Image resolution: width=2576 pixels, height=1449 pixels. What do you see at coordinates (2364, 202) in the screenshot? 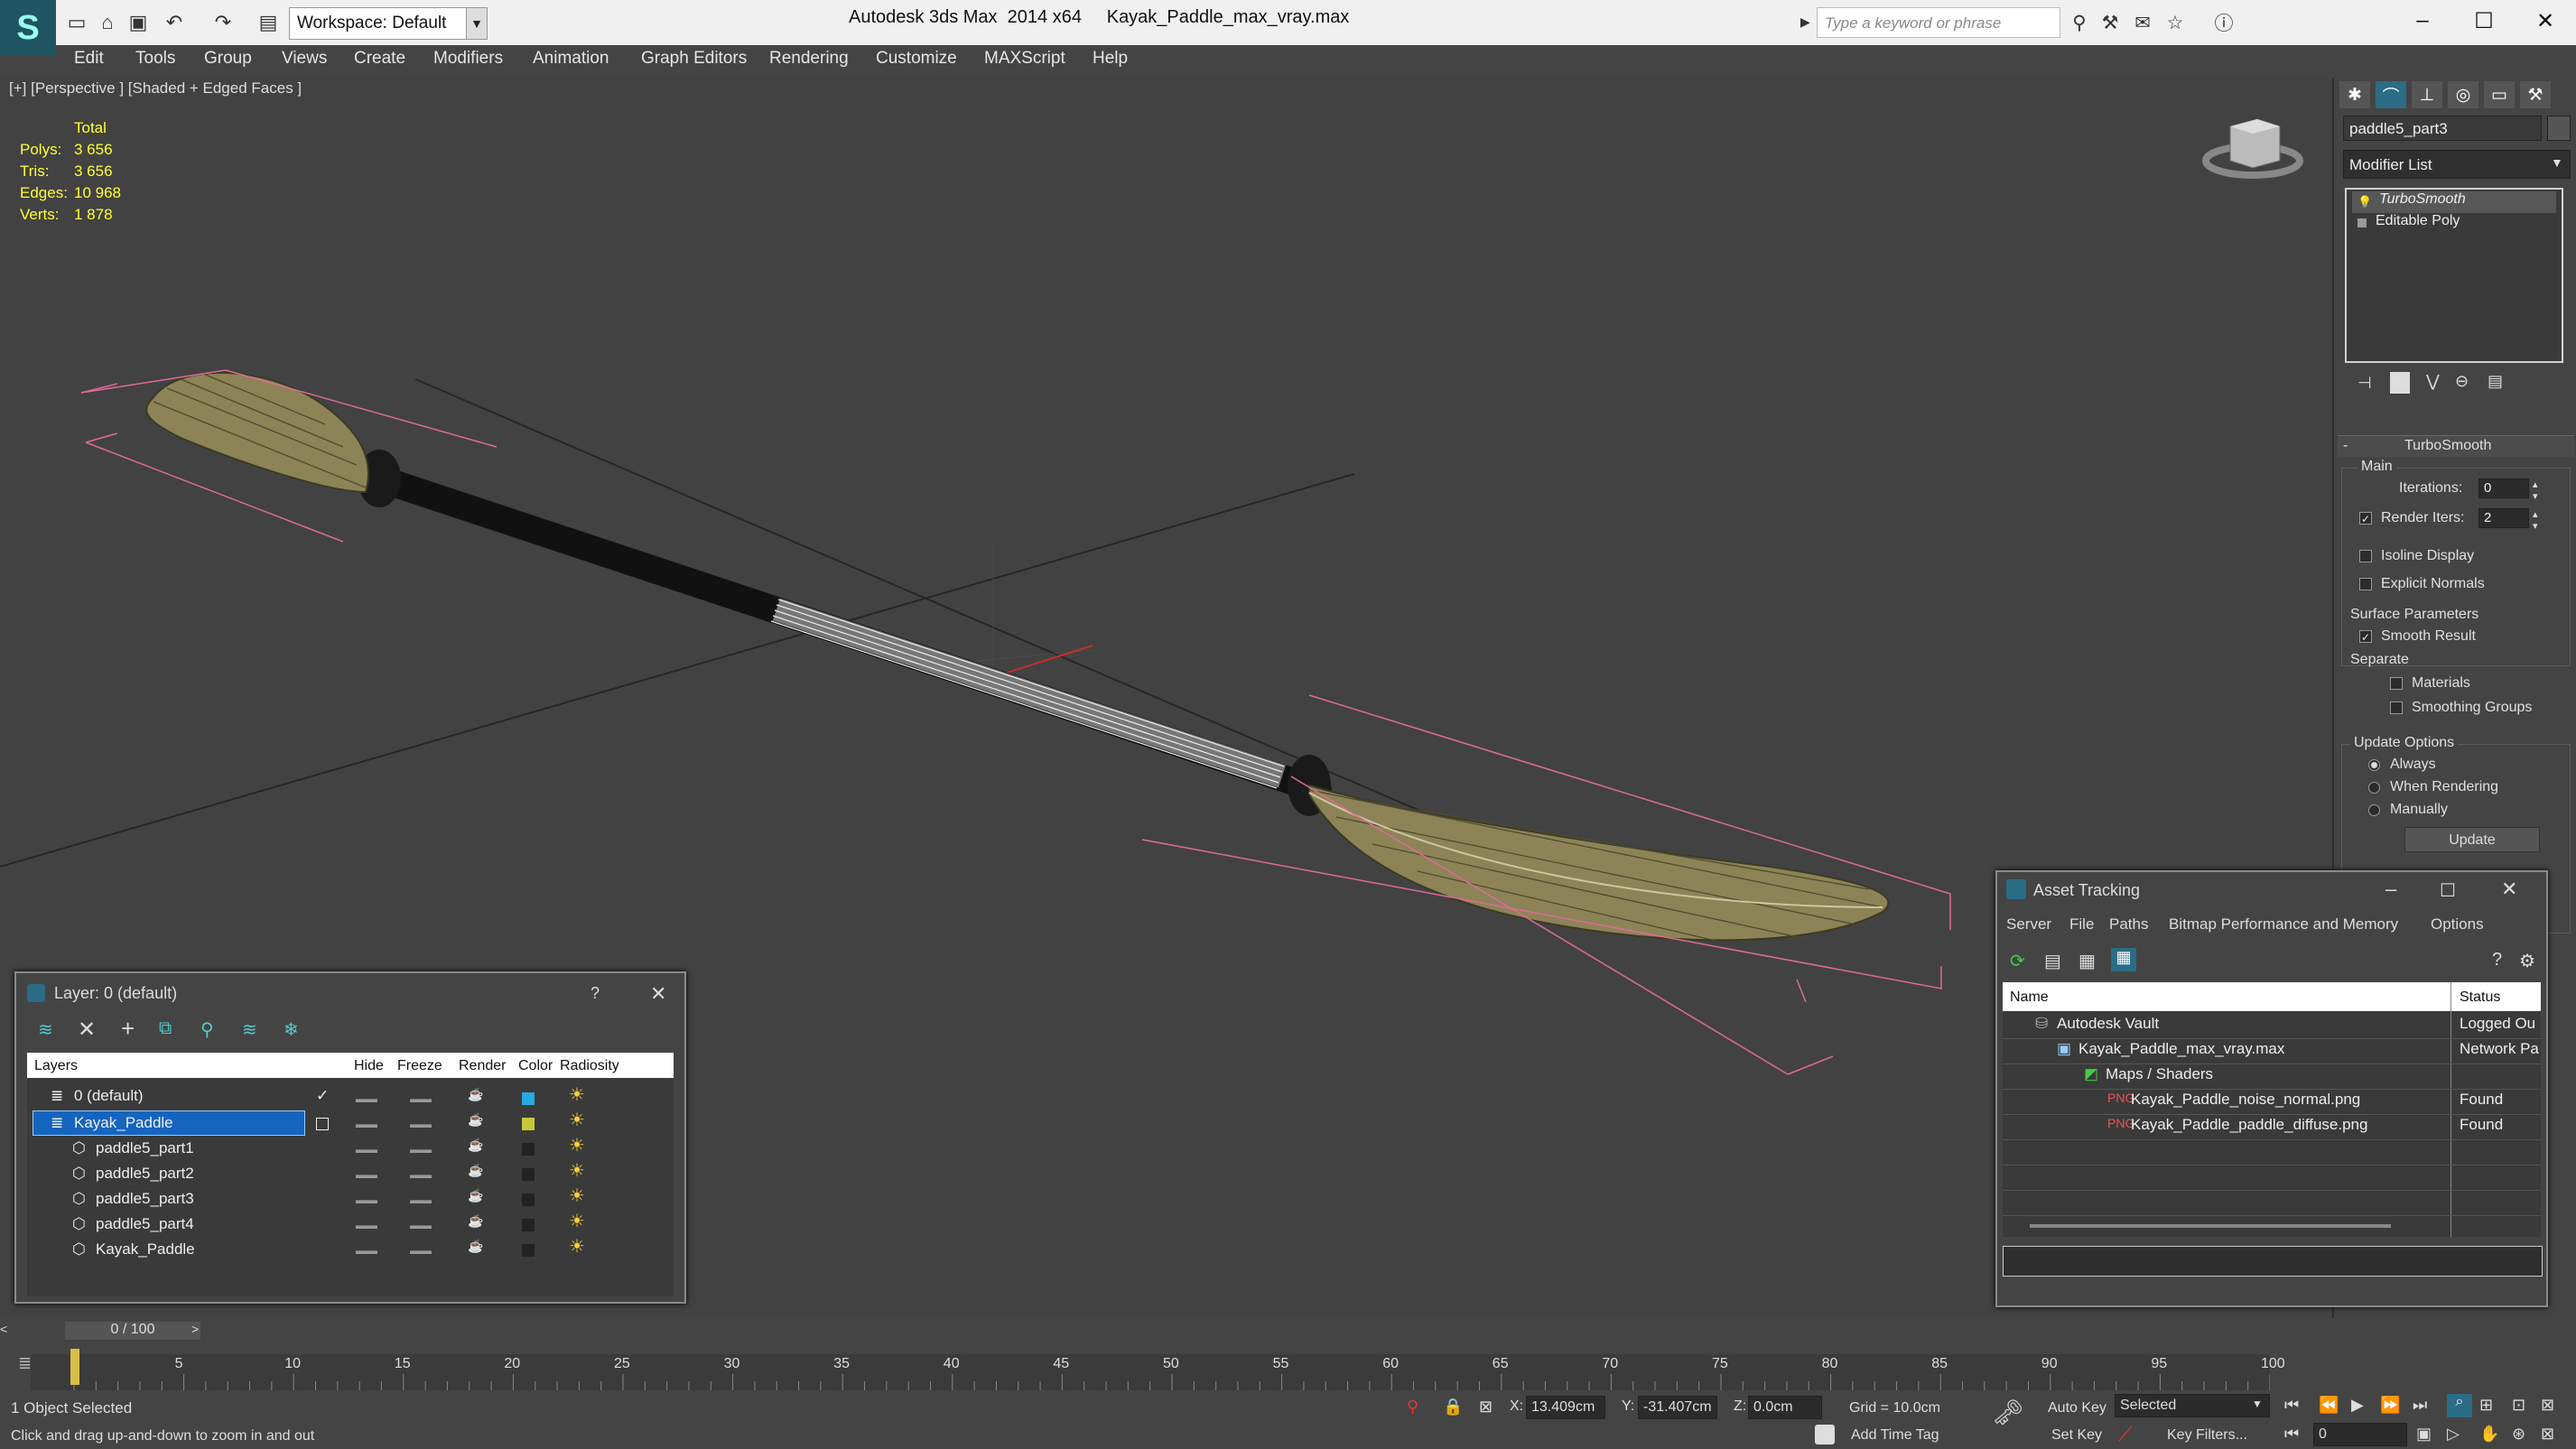
I see `lightbulb-icon: 💡` at bounding box center [2364, 202].